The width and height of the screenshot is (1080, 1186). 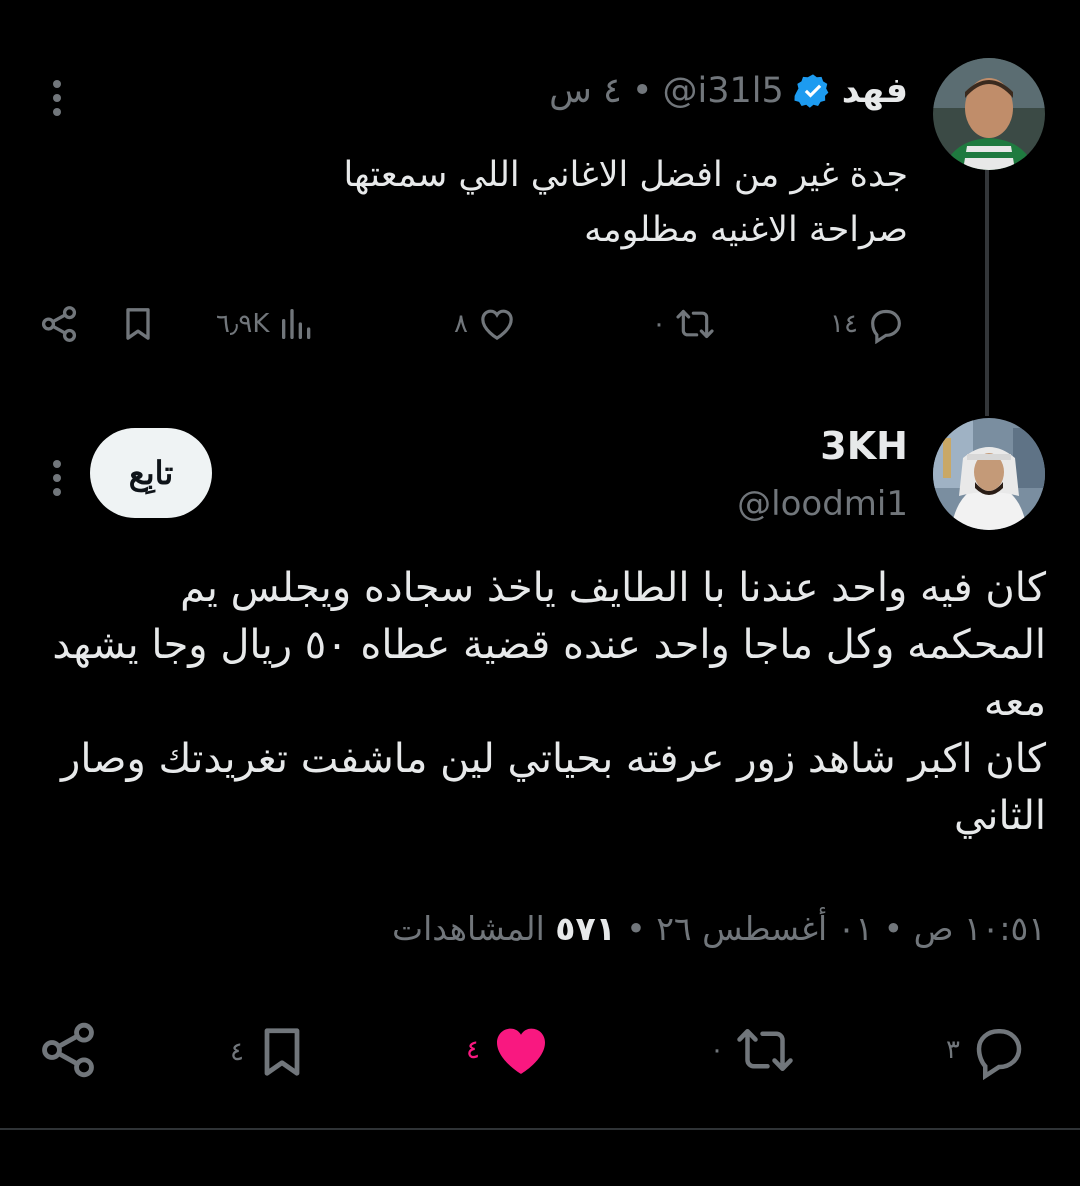 I want to click on parent-time: ٤ س, so click(x=585, y=91).